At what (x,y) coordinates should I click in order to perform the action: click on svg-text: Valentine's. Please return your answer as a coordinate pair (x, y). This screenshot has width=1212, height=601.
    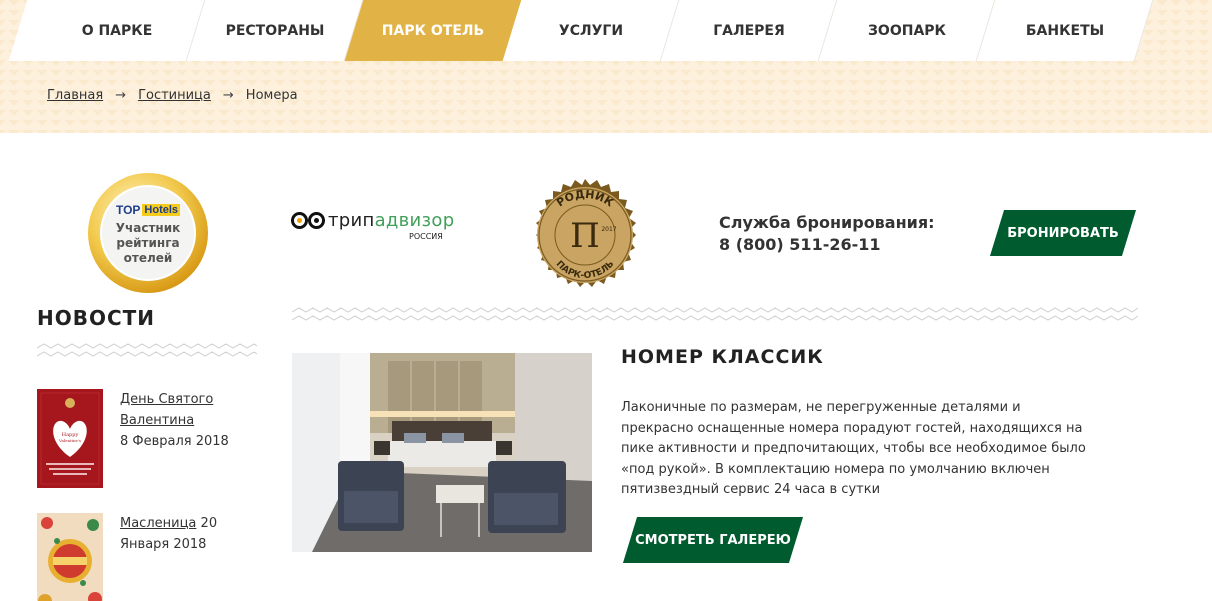
    Looking at the image, I should click on (69, 440).